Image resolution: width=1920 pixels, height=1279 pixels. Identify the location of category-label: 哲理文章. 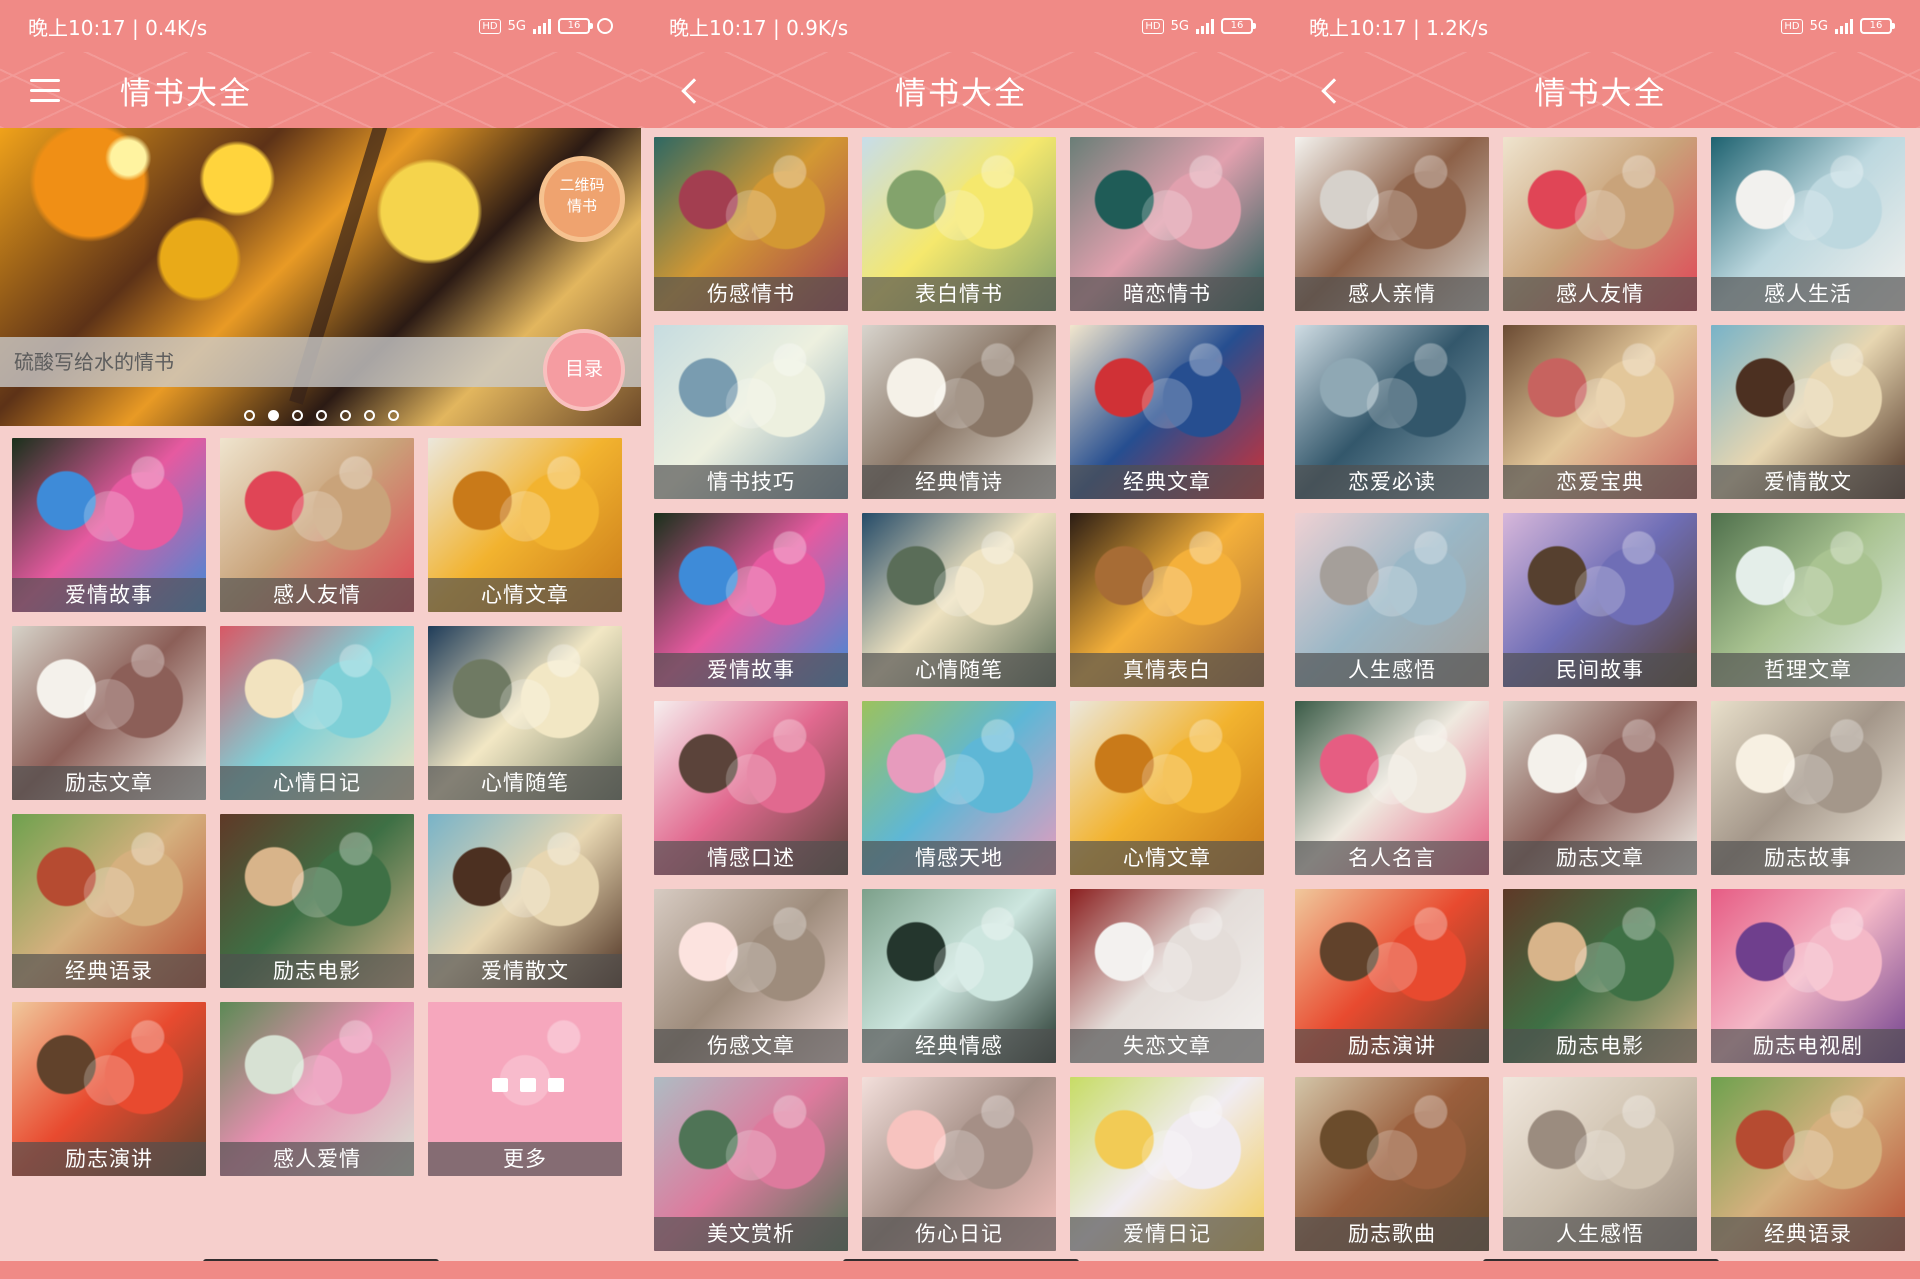
(1808, 670).